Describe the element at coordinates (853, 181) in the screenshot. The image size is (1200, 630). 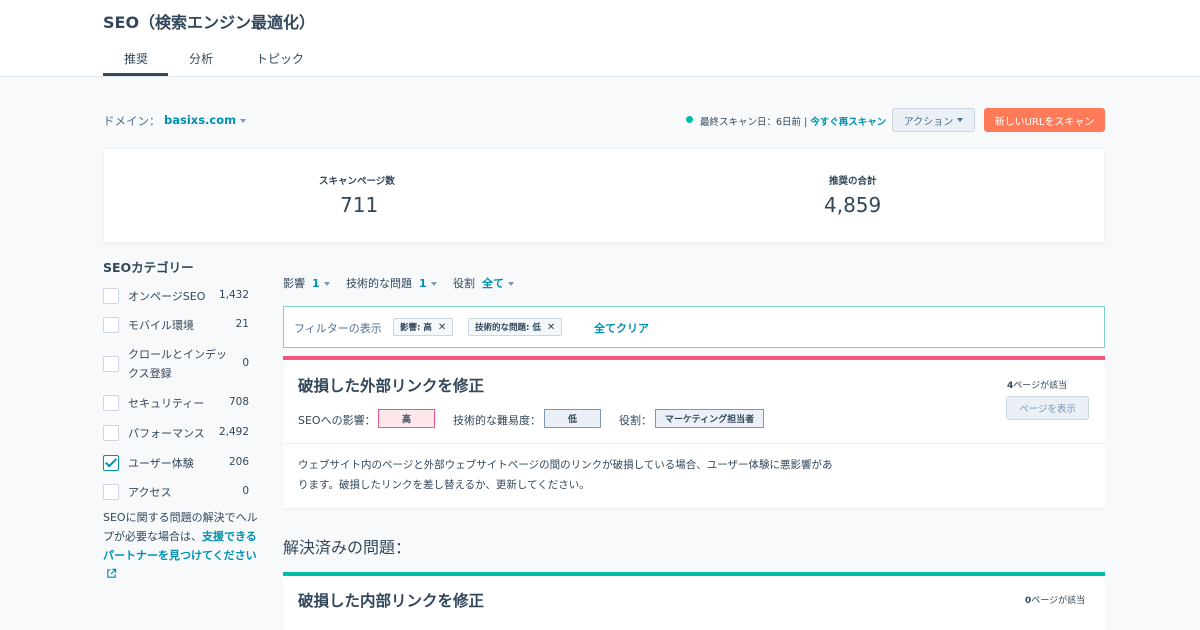
I see `total-recommendations-label: 推奨の合計` at that location.